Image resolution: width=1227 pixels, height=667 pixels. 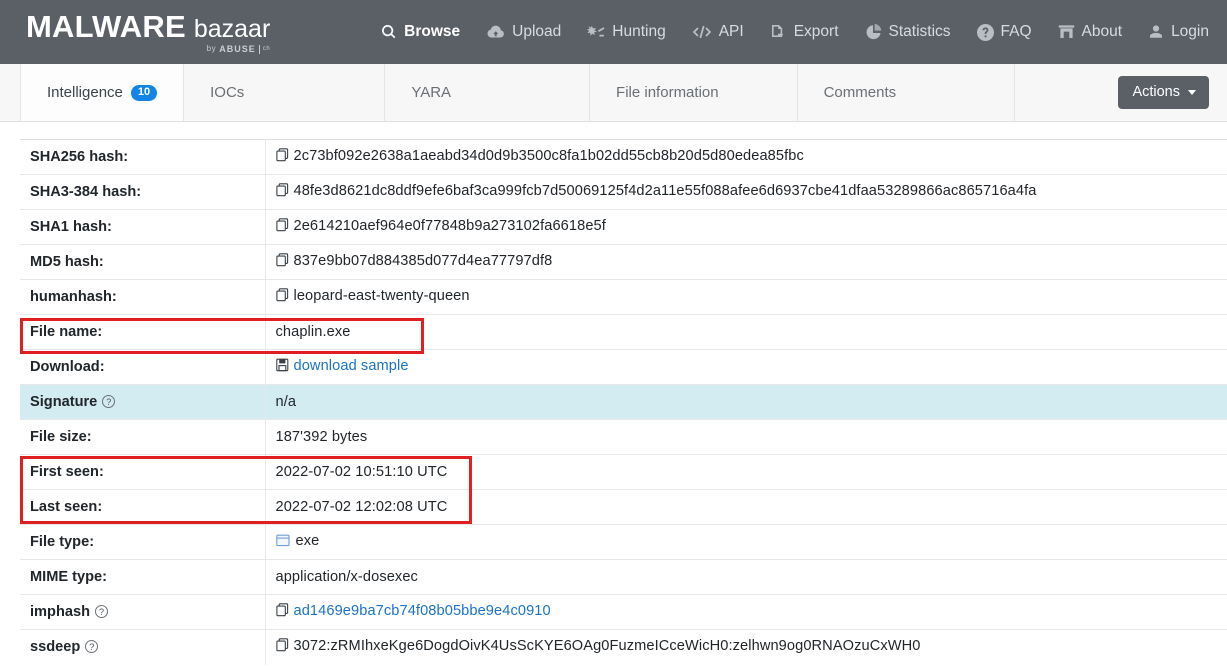 I want to click on row-value: download sample, so click(x=746, y=367).